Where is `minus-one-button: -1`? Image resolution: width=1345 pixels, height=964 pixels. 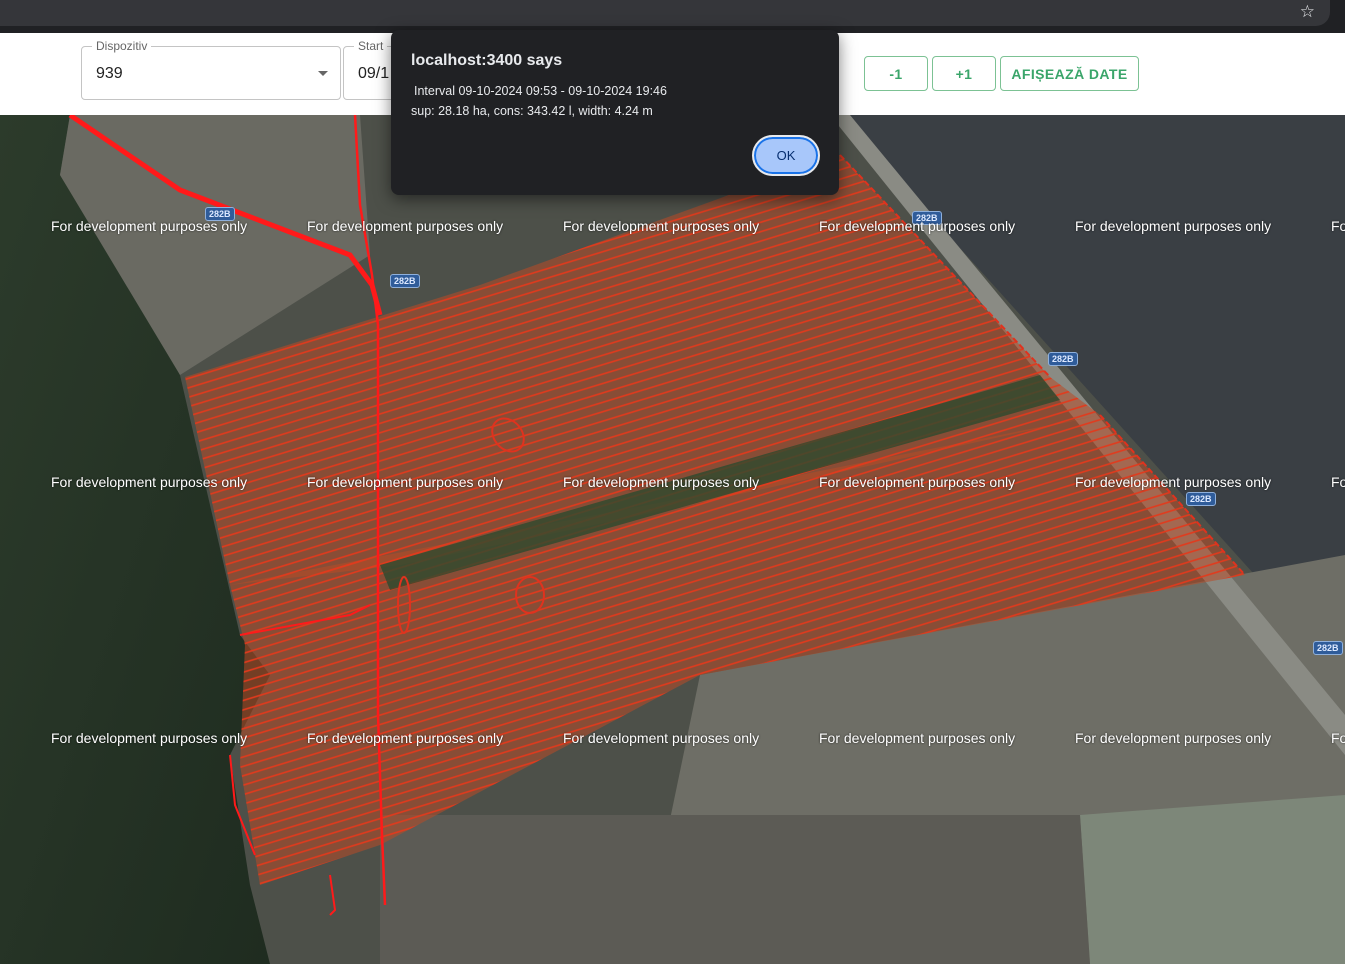
minus-one-button: -1 is located at coordinates (896, 73).